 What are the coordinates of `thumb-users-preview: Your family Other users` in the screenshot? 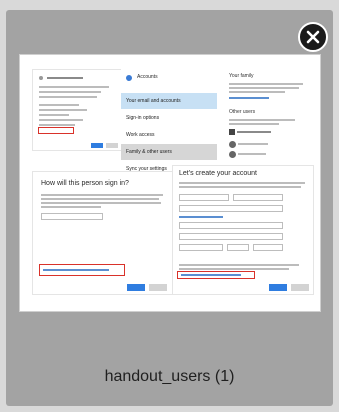 It's located at (268, 117).